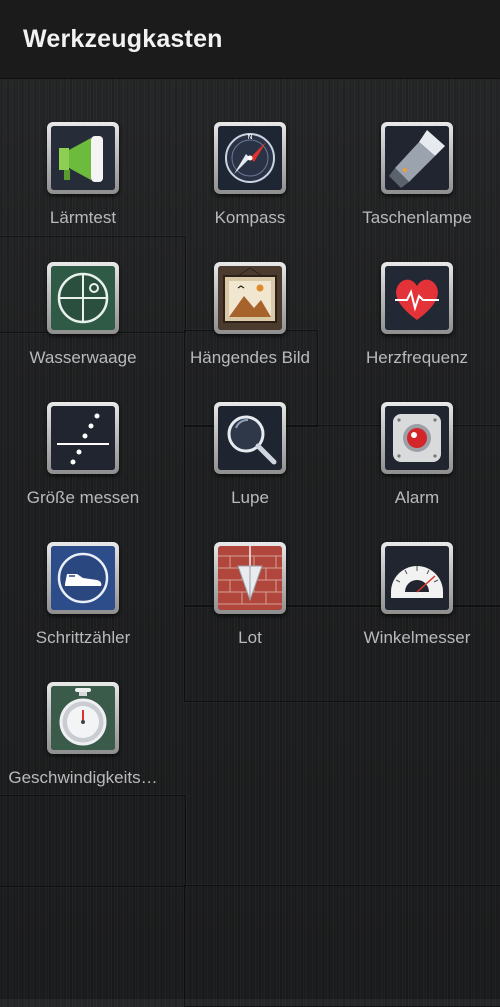 This screenshot has width=500, height=1007. I want to click on protractor-icon, so click(417, 578).